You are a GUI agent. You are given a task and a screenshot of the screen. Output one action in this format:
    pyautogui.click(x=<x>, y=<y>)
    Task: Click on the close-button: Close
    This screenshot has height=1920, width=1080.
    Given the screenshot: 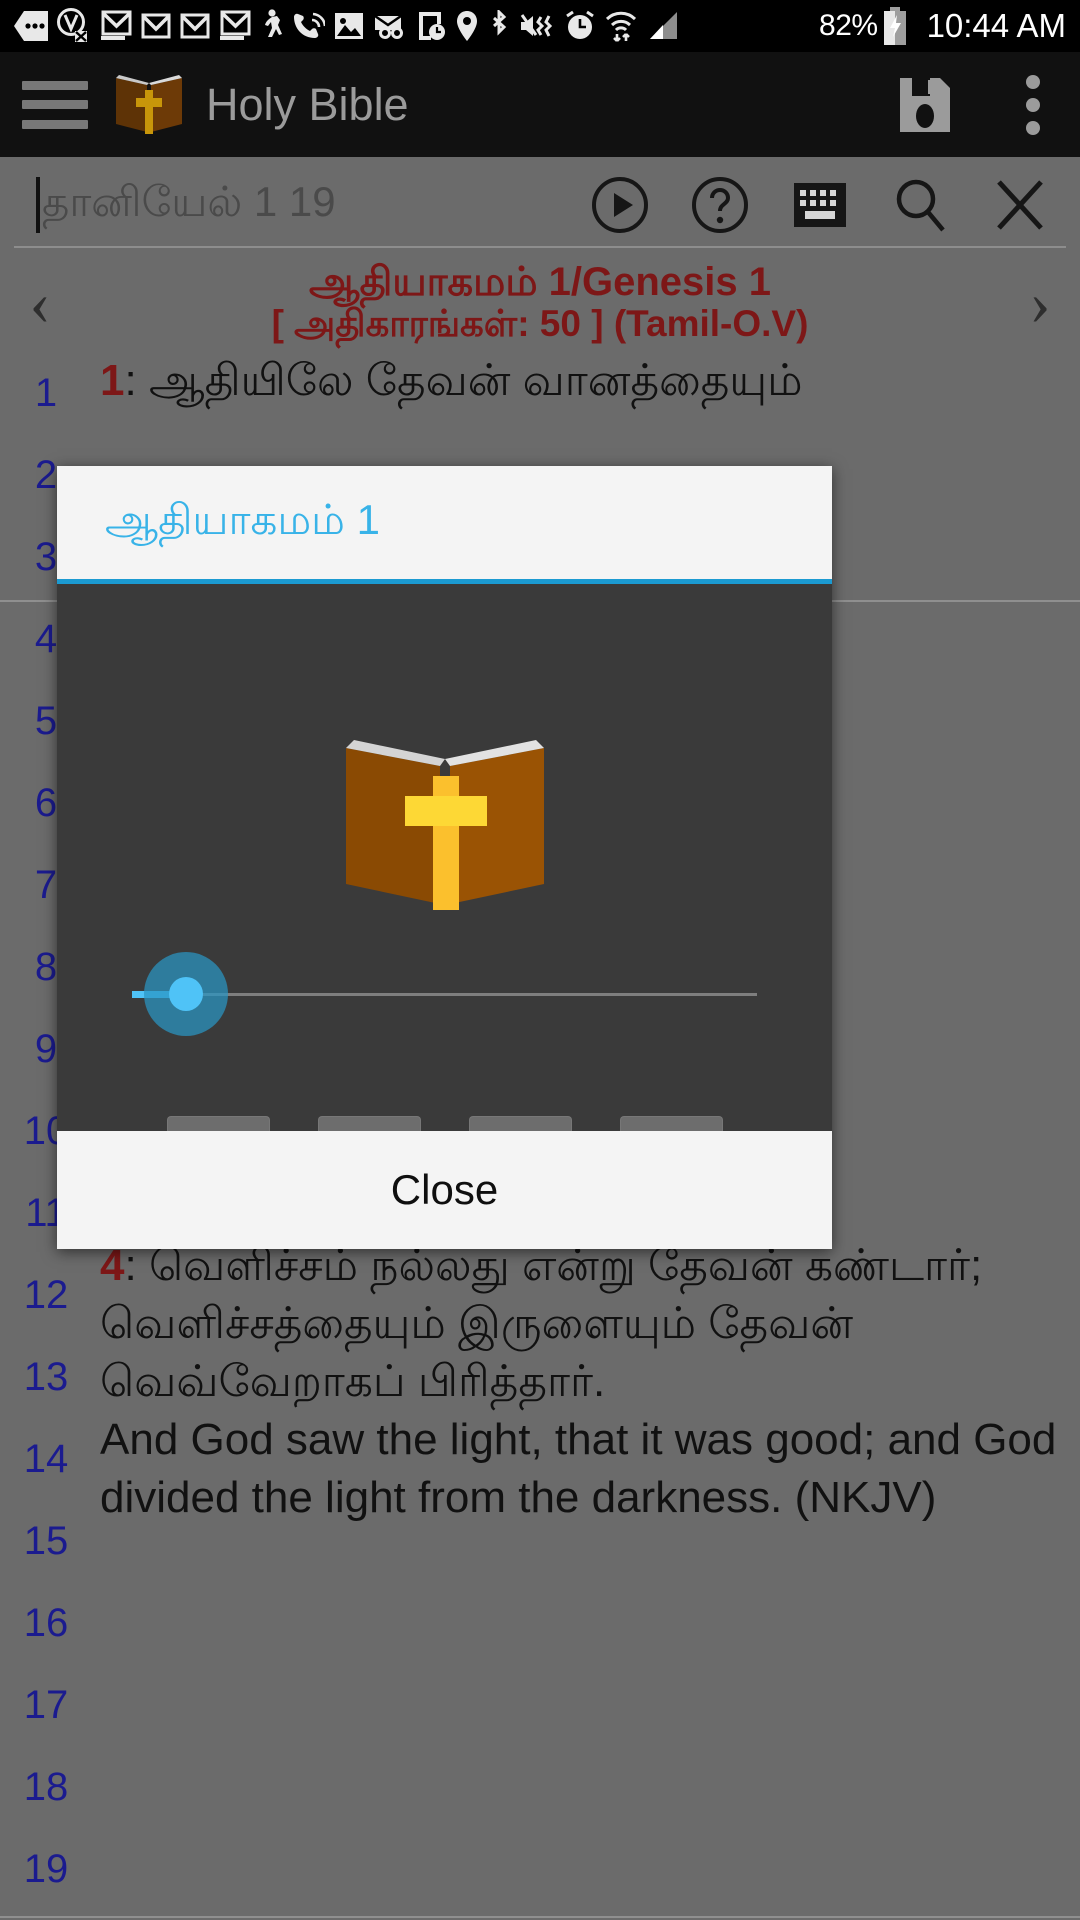 What is the action you would take?
    pyautogui.click(x=444, y=1190)
    